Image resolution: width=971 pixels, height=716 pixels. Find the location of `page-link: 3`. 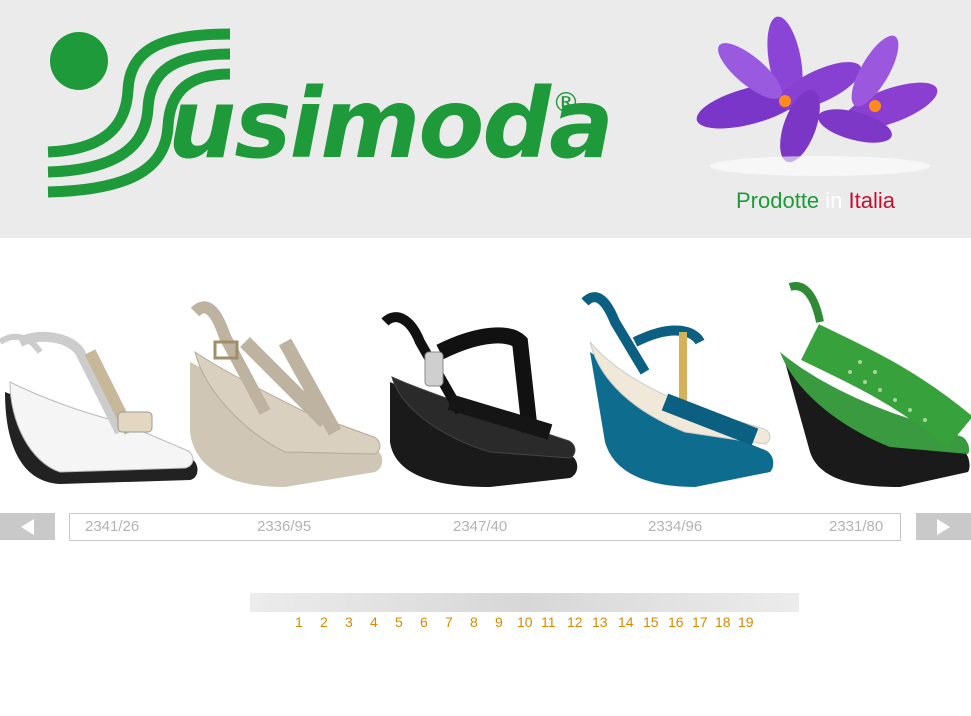

page-link: 3 is located at coordinates (349, 622).